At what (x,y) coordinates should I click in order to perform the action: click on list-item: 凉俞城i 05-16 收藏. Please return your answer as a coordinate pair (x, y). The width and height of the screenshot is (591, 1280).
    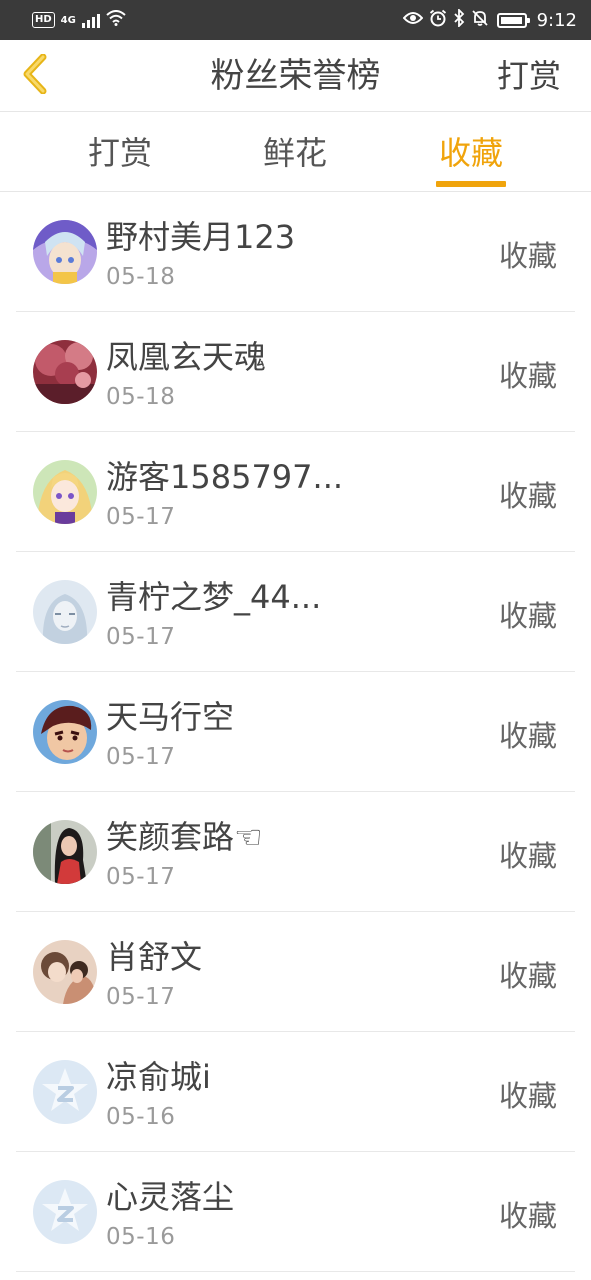
    Looking at the image, I should click on (295, 1092).